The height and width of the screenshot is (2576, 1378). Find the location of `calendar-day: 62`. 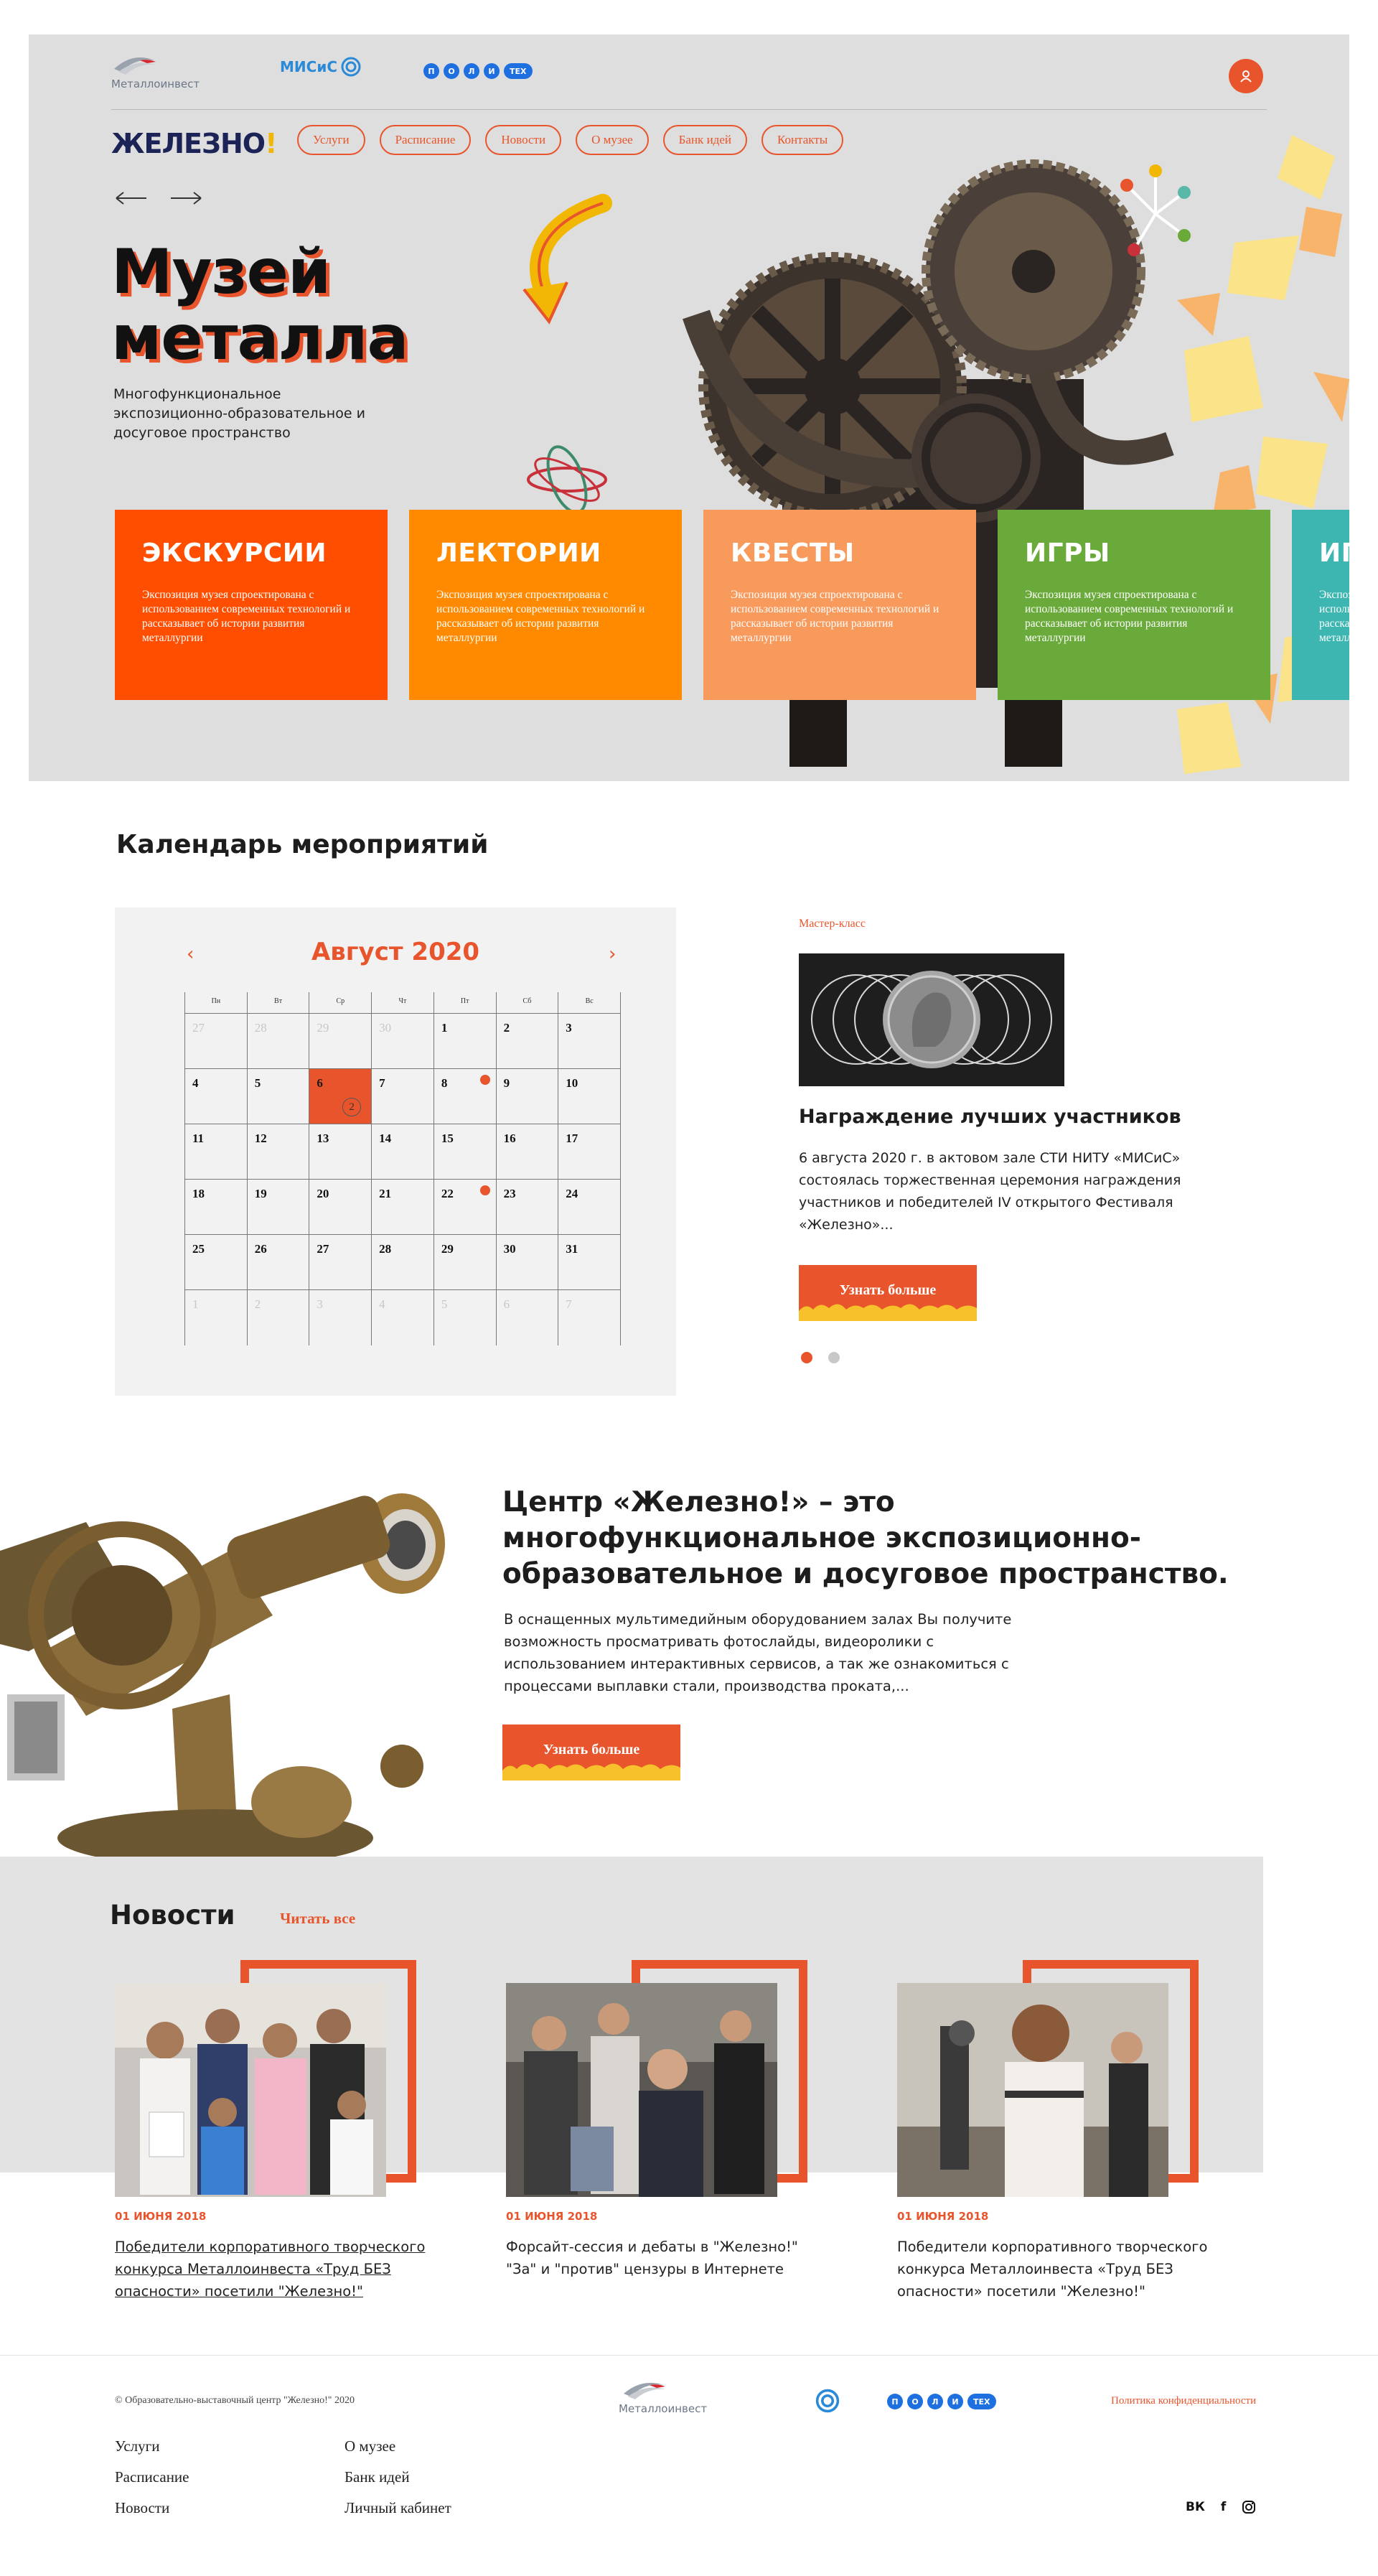

calendar-day: 62 is located at coordinates (340, 1096).